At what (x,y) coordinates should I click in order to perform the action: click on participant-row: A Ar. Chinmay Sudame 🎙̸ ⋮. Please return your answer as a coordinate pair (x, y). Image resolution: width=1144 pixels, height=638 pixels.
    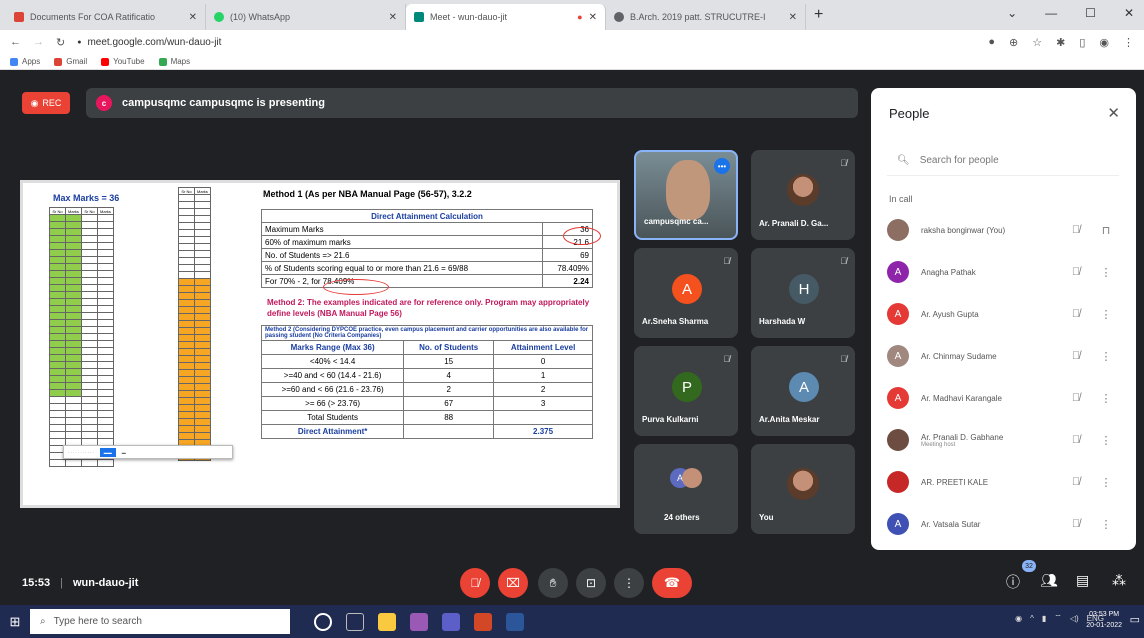
    Looking at the image, I should click on (1007, 356).